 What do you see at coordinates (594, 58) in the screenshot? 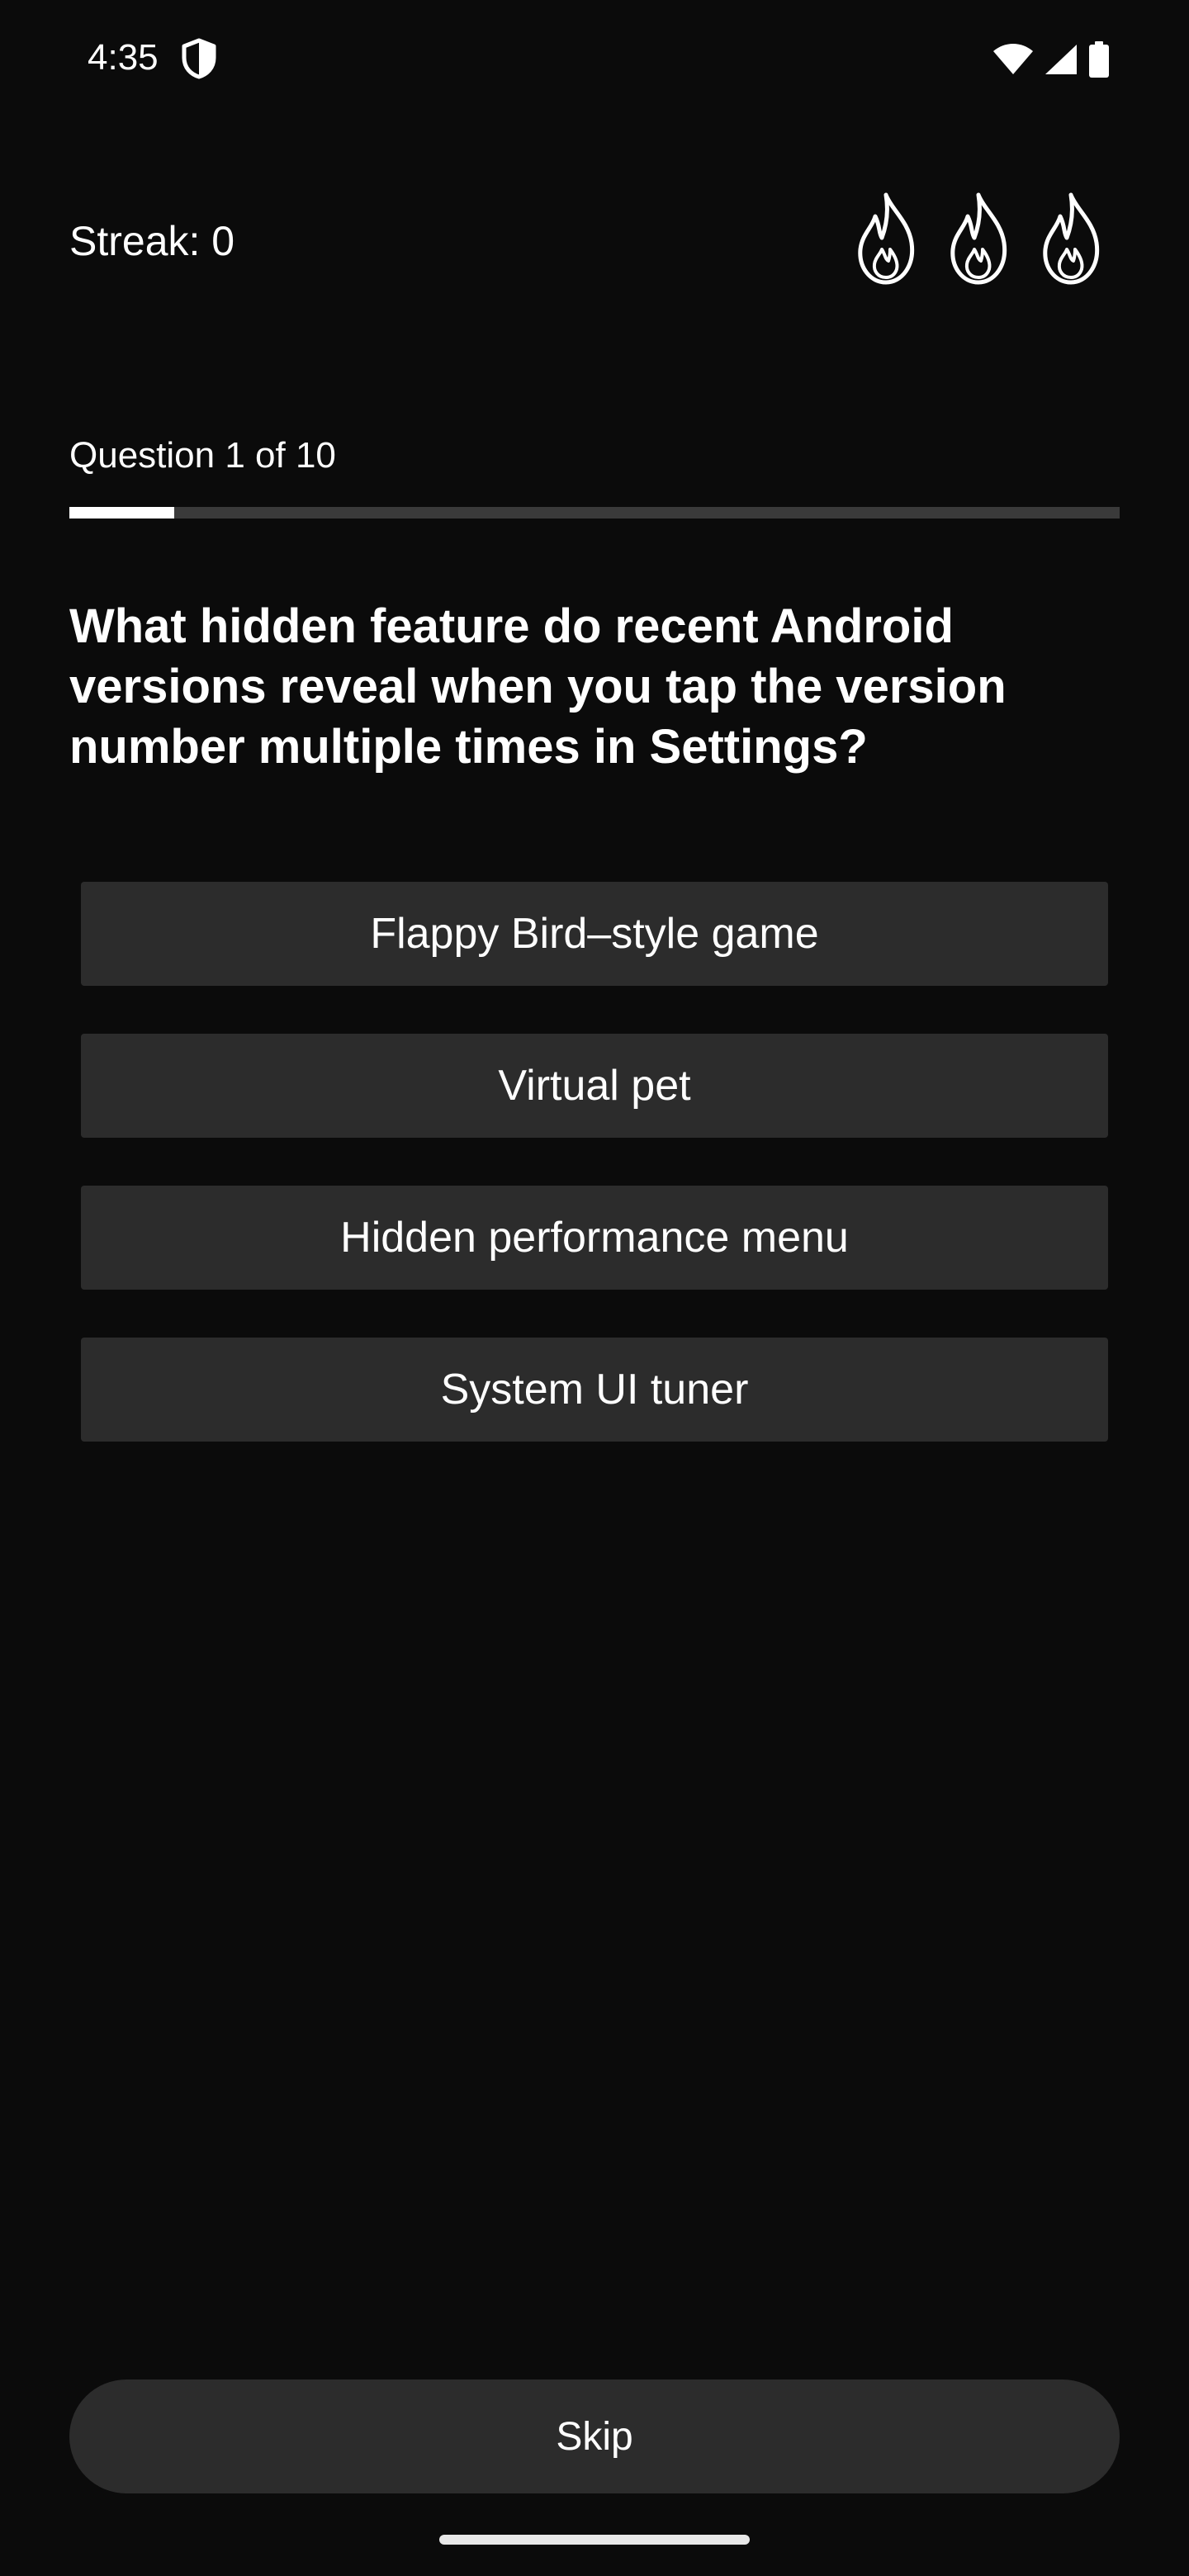
I see `status-bar: 4:35` at bounding box center [594, 58].